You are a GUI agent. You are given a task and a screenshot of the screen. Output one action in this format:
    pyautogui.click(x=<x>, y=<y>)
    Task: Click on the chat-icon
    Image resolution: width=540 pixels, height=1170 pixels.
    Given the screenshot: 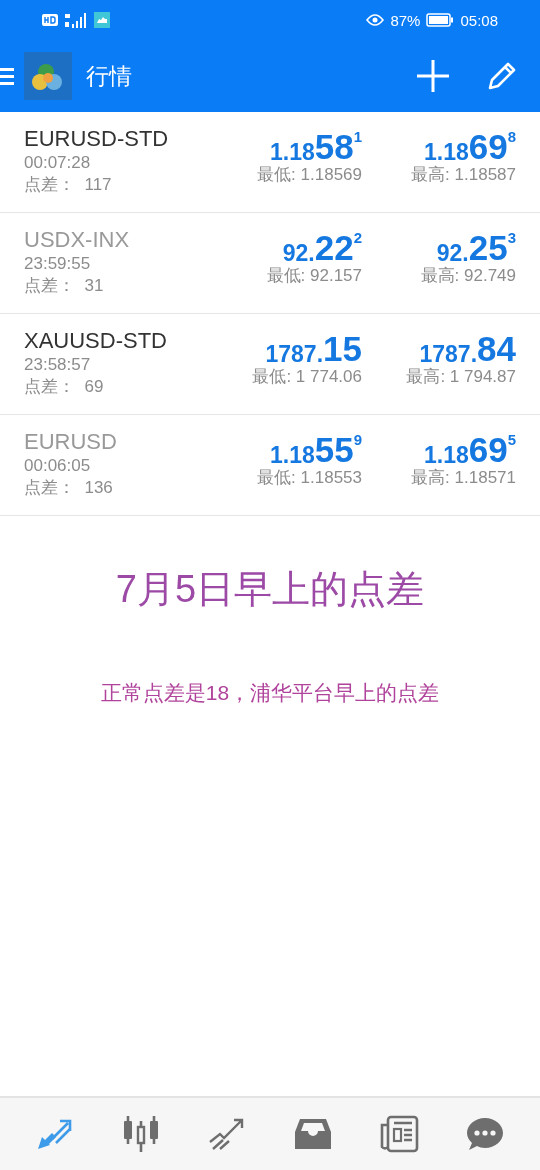 What is the action you would take?
    pyautogui.click(x=485, y=1134)
    